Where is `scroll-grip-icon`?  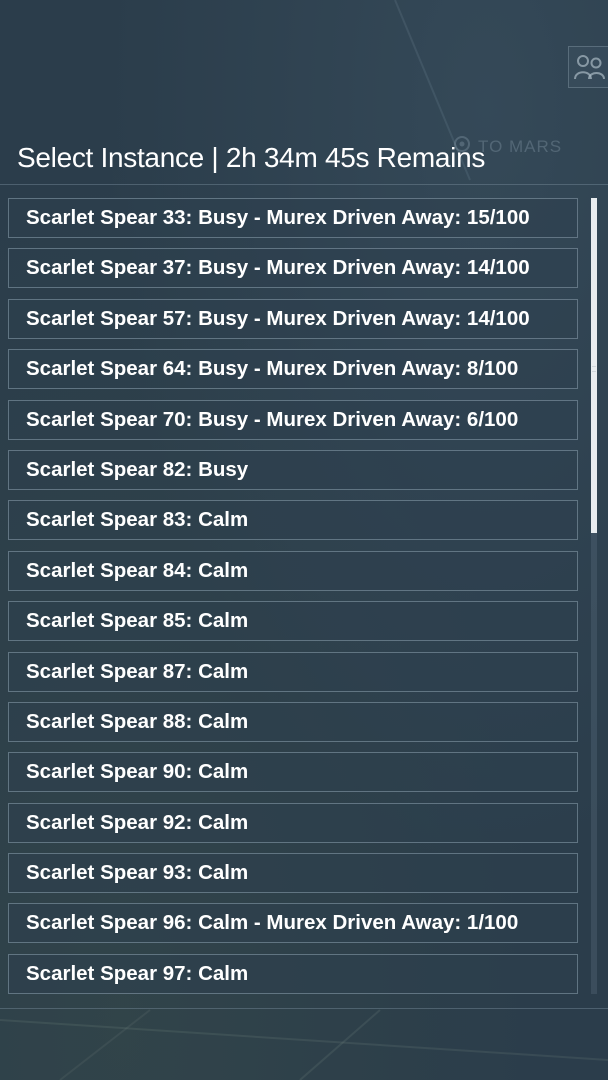 scroll-grip-icon is located at coordinates (594, 369).